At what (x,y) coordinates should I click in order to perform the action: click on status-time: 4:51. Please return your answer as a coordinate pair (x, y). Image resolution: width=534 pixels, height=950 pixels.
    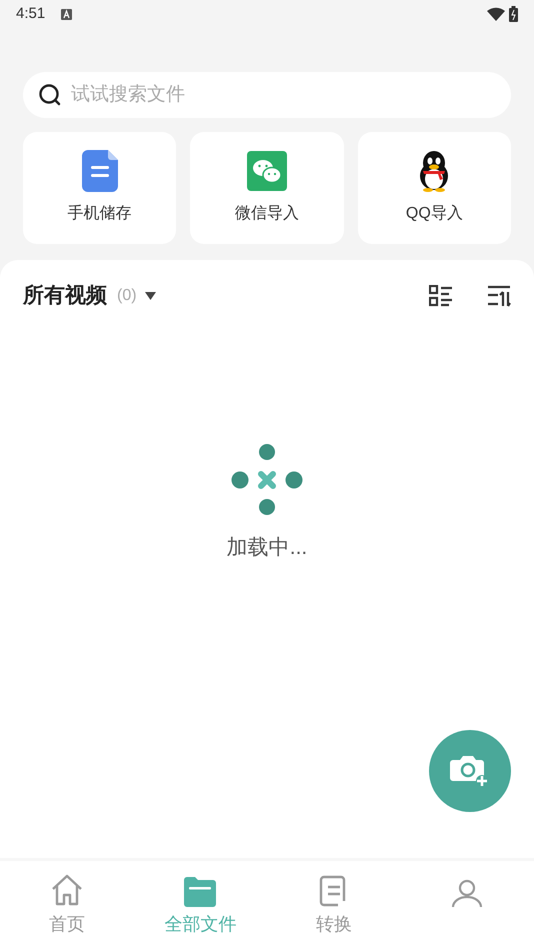
    Looking at the image, I should click on (31, 14).